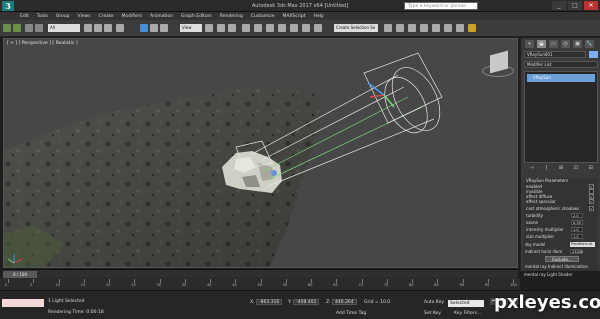 This screenshot has width=600, height=319. I want to click on menu-tools: Tools, so click(42, 16).